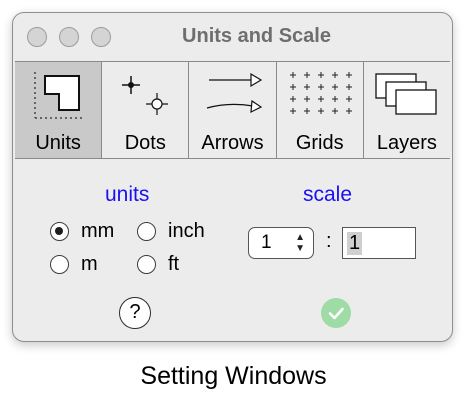  I want to click on scale-heading: scale, so click(328, 194).